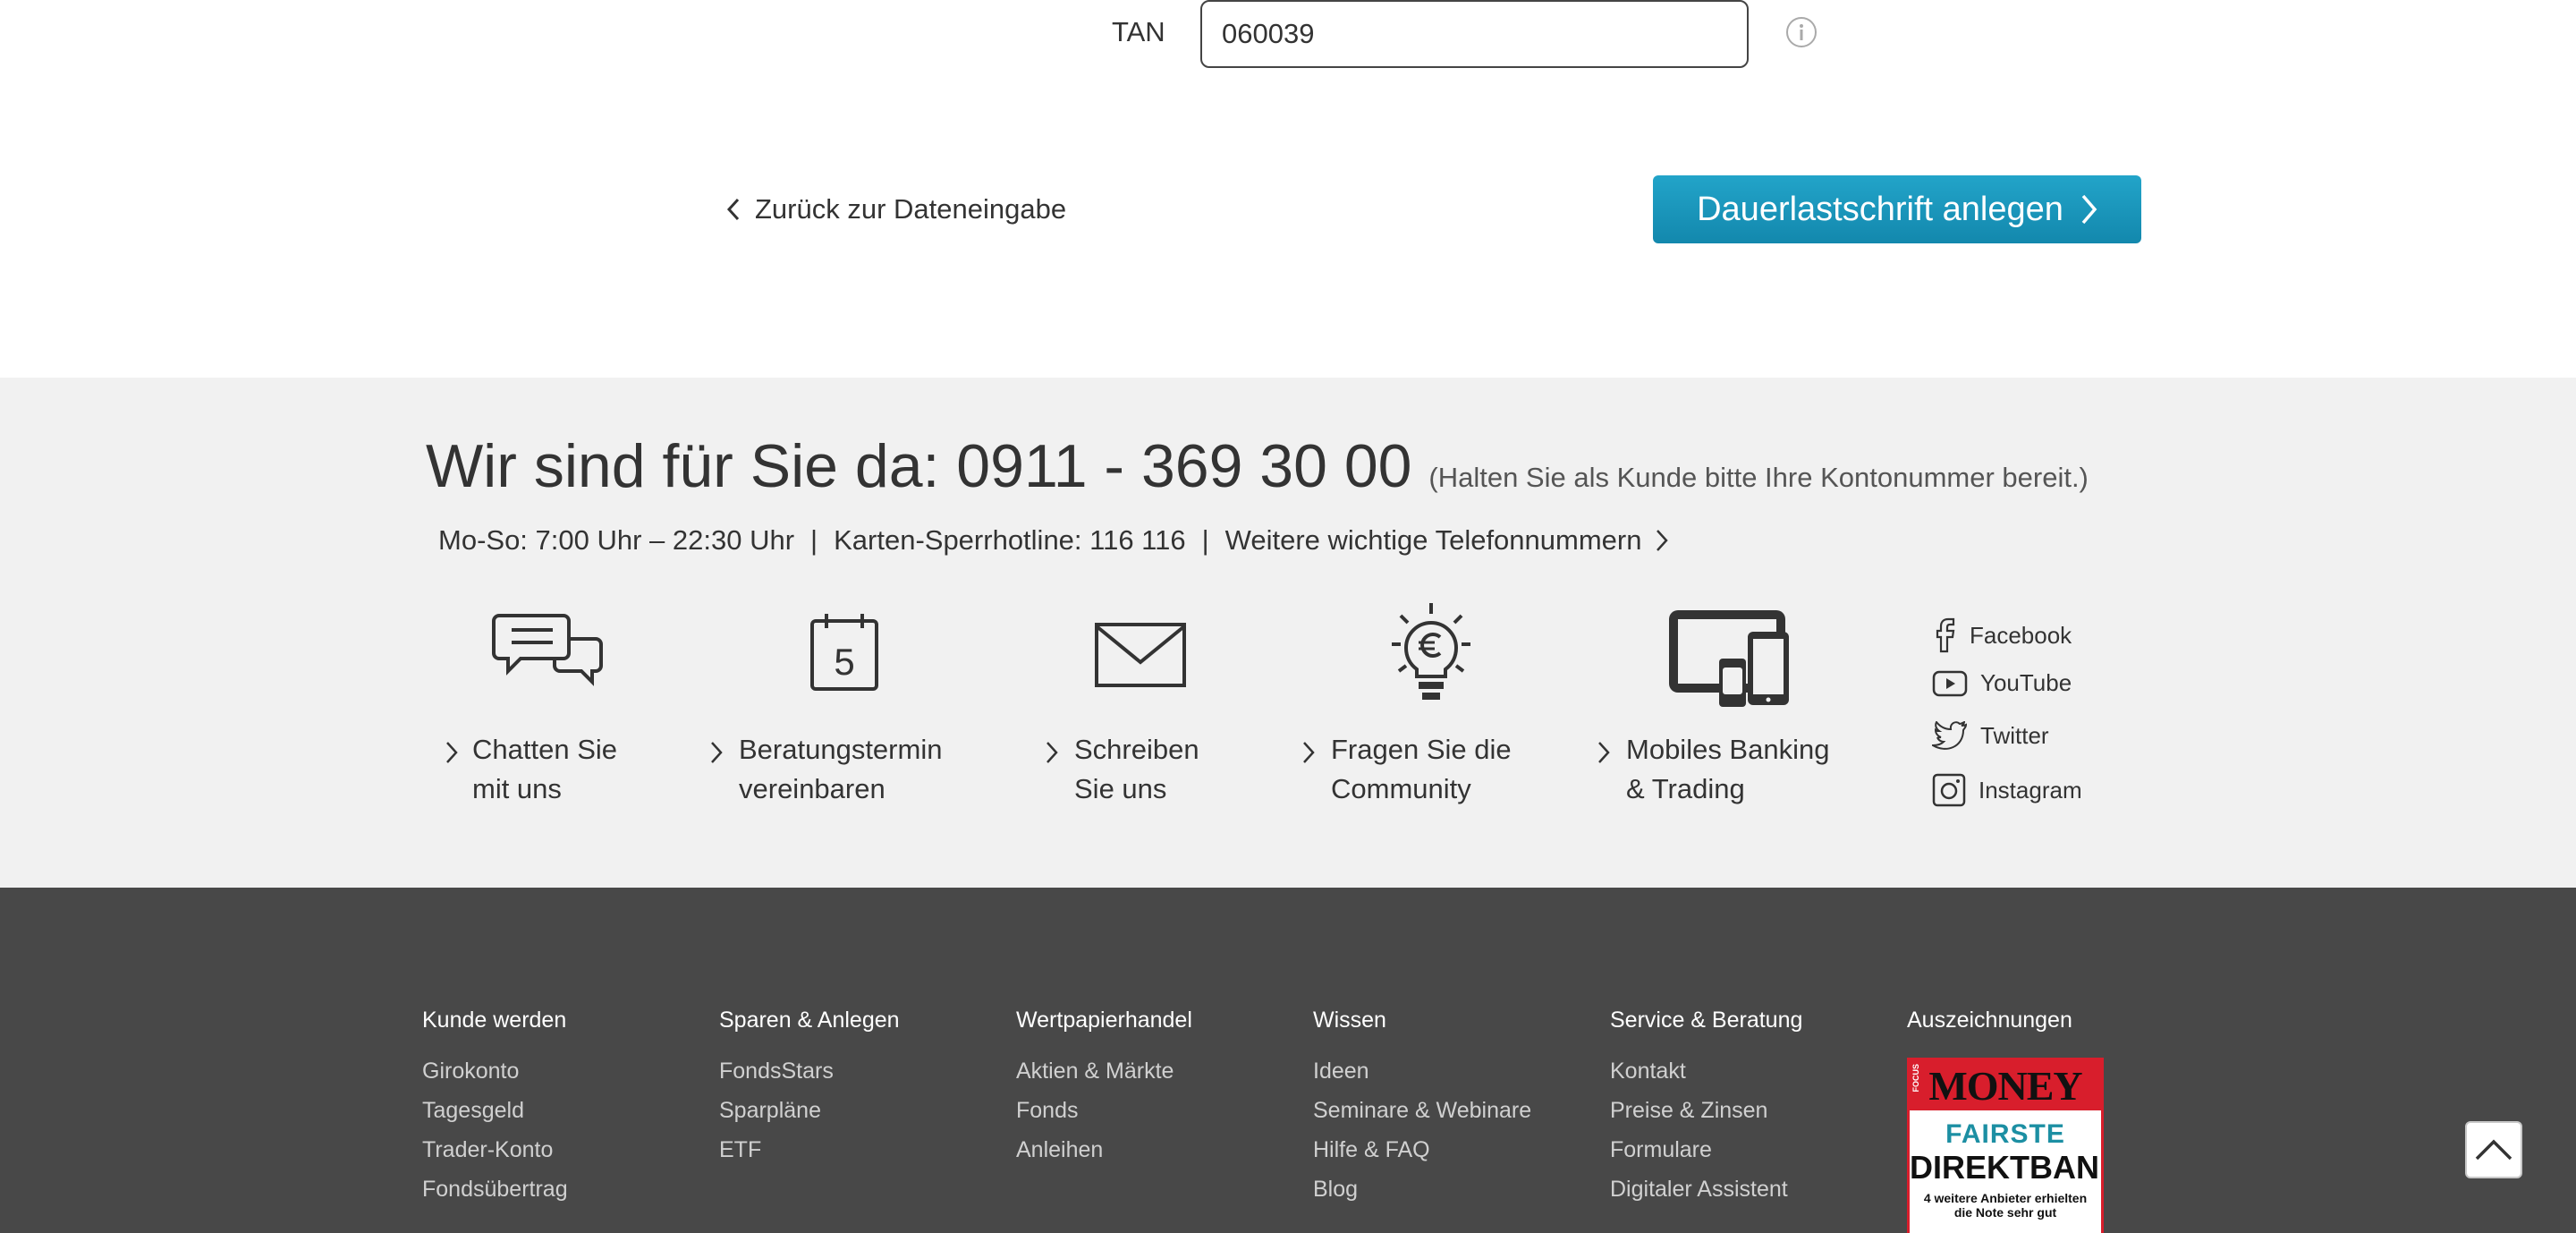 This screenshot has width=2576, height=1233. I want to click on social-twitter-link: Twitter, so click(1990, 735).